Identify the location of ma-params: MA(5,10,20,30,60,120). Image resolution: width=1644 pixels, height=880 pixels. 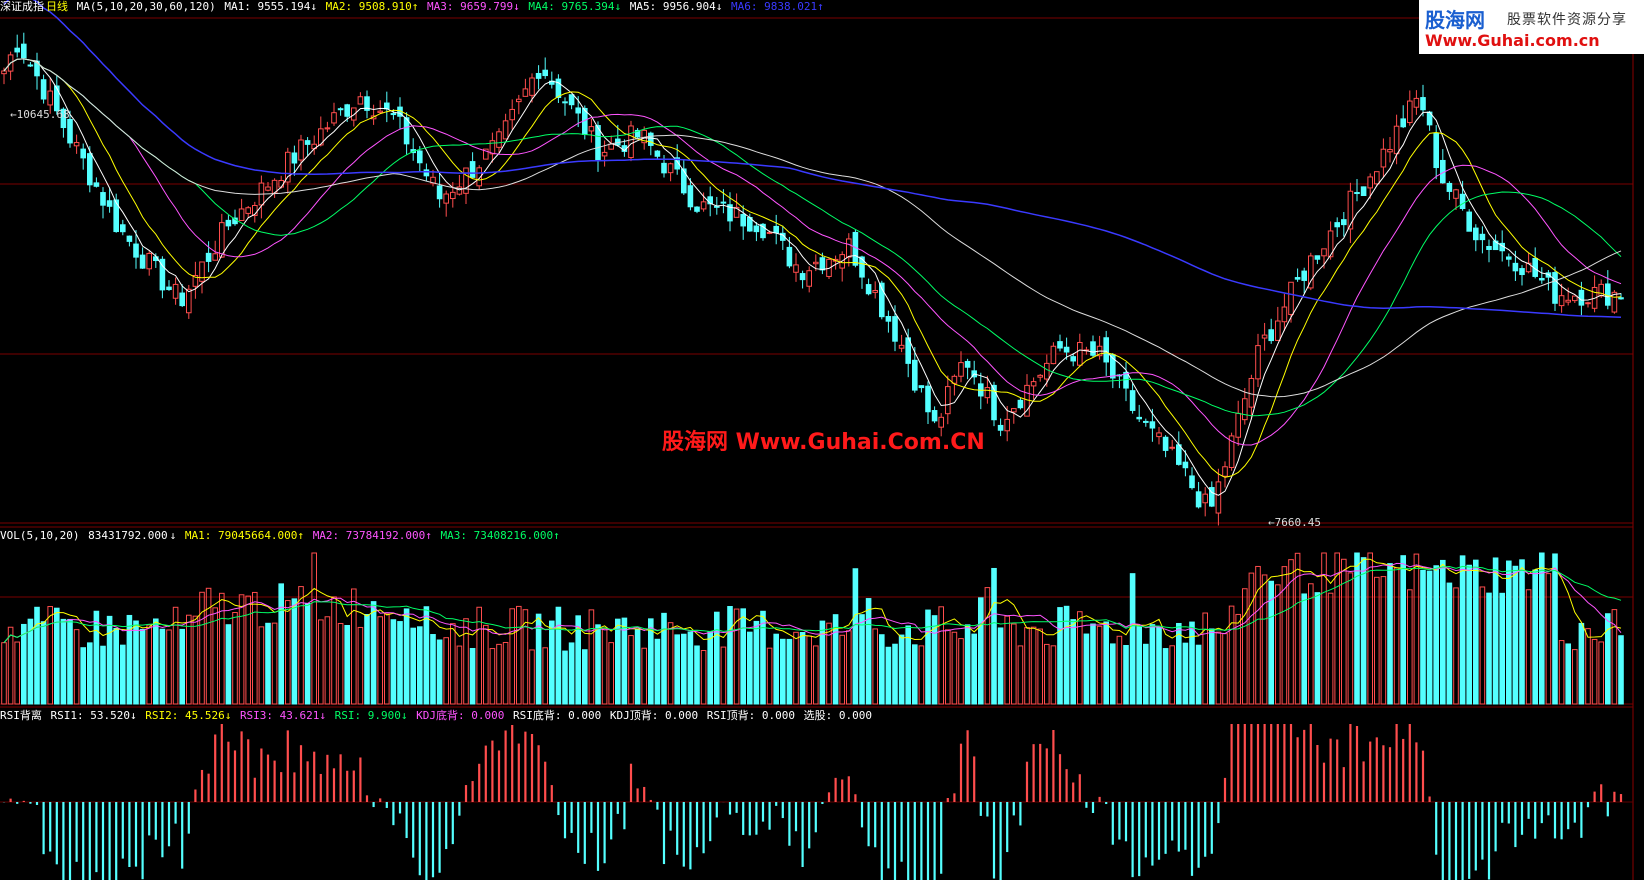
(146, 6).